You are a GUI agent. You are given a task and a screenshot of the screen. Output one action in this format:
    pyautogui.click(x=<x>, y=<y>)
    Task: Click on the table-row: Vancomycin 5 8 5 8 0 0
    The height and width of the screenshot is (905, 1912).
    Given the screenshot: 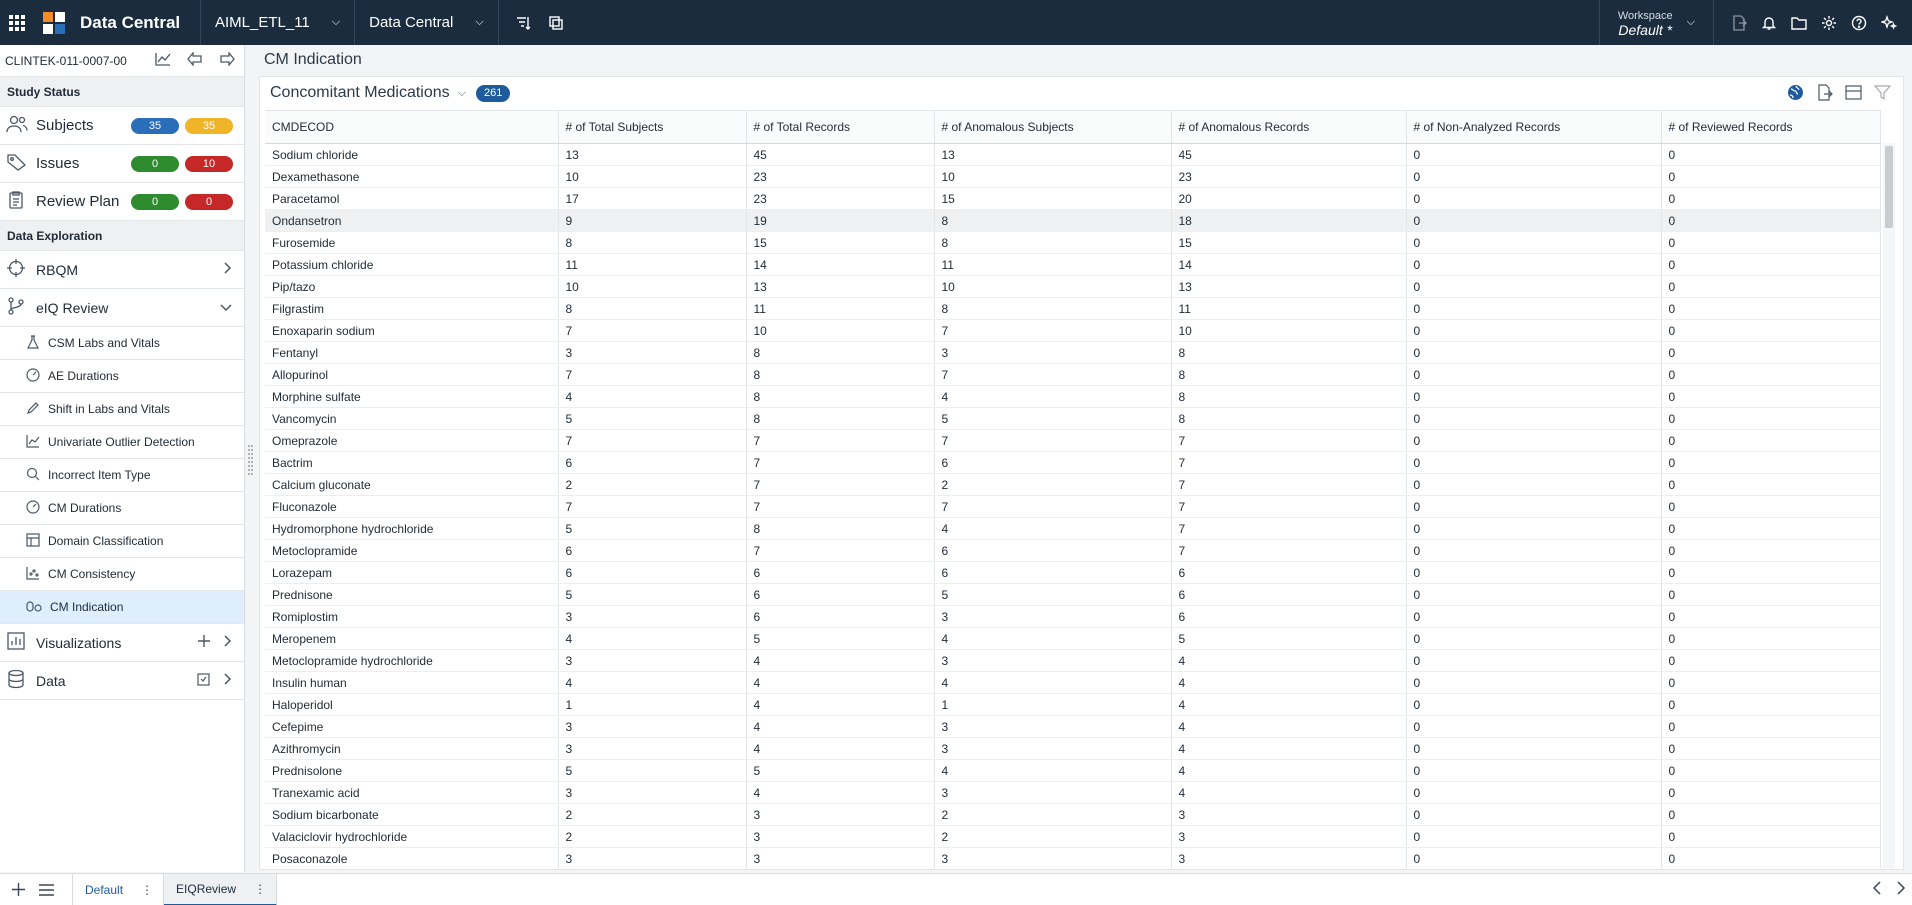 What is the action you would take?
    pyautogui.click(x=1073, y=418)
    